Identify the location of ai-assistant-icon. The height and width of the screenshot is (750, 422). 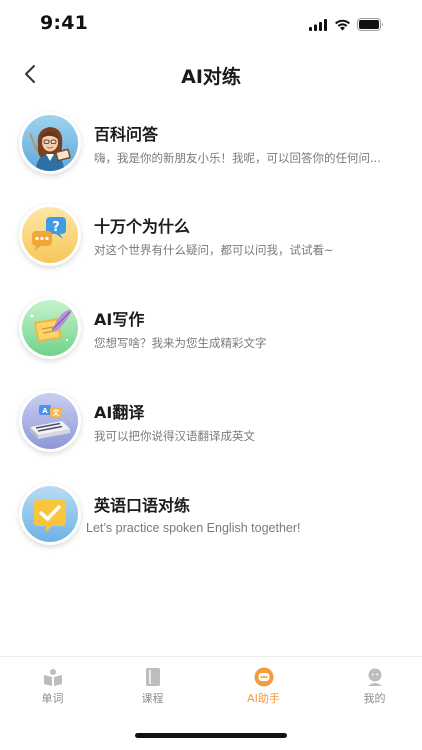
(264, 677).